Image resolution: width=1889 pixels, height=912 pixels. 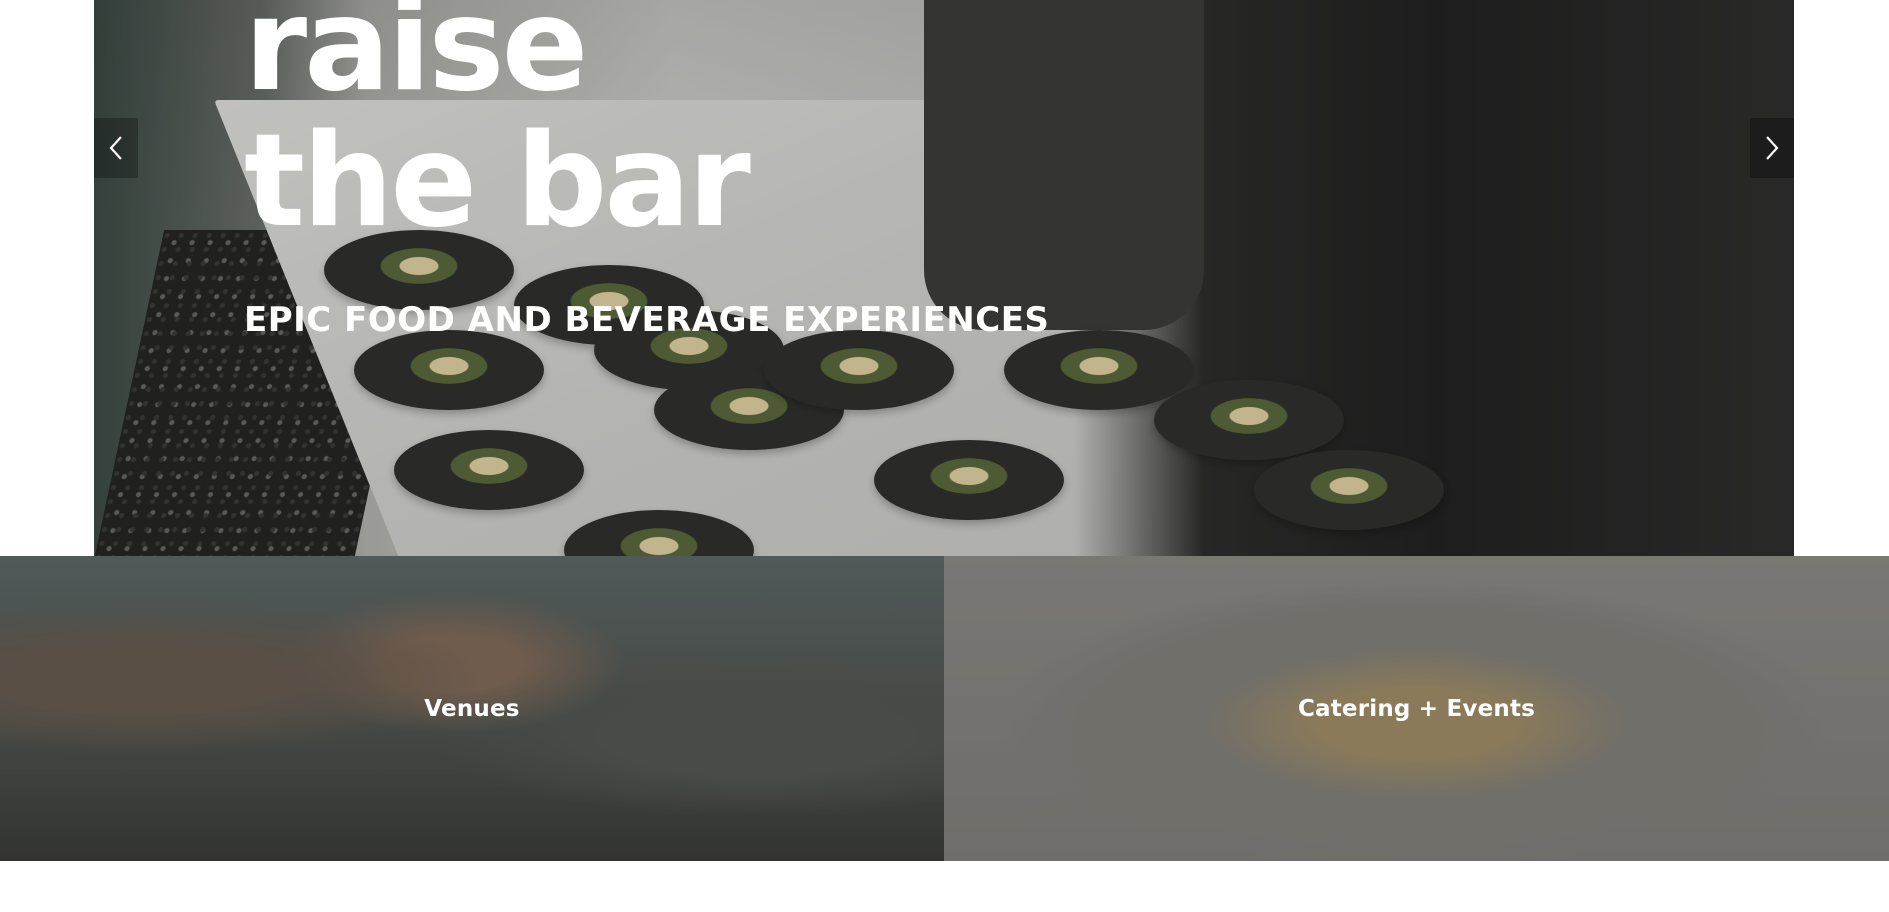 I want to click on catering-events-tile-label: Catering + Events, so click(x=1416, y=708).